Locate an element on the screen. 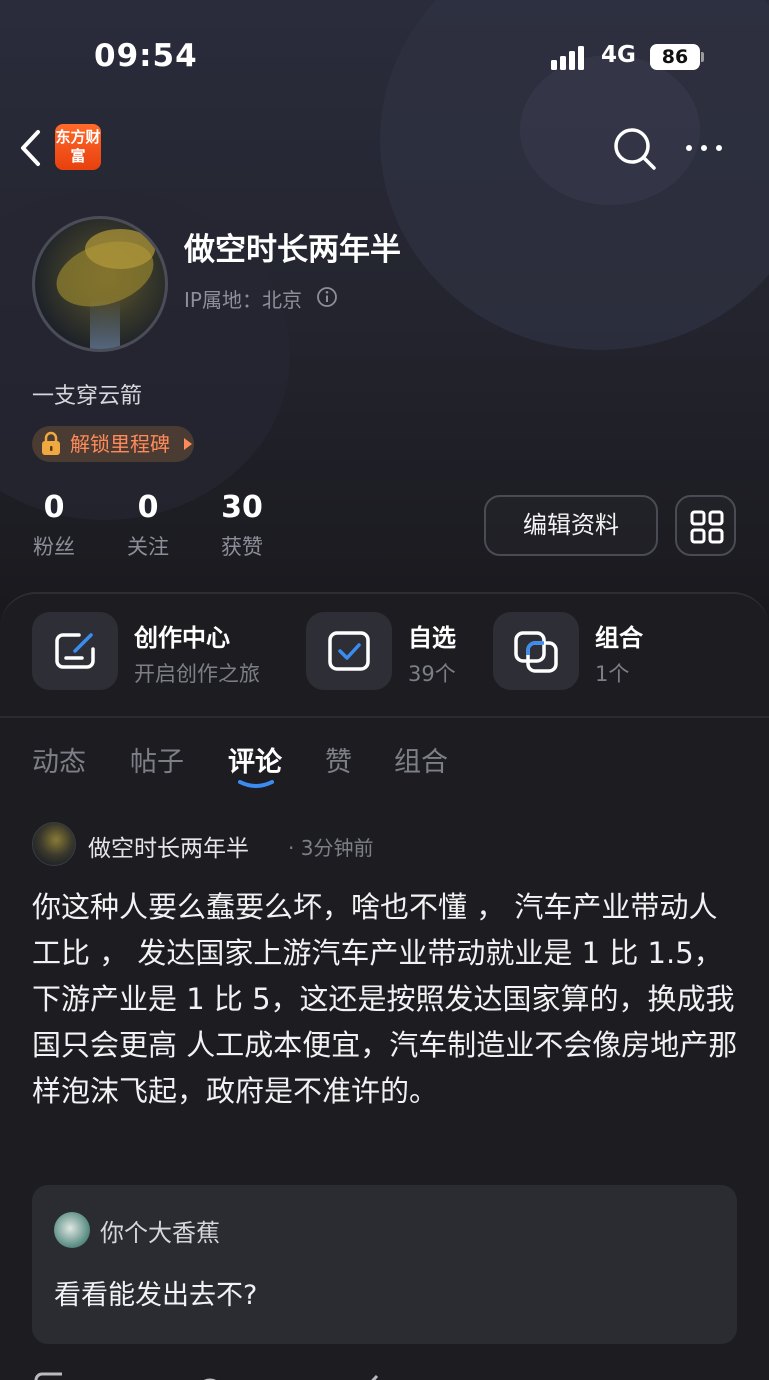  back-arrow-icon is located at coordinates (32, 148).